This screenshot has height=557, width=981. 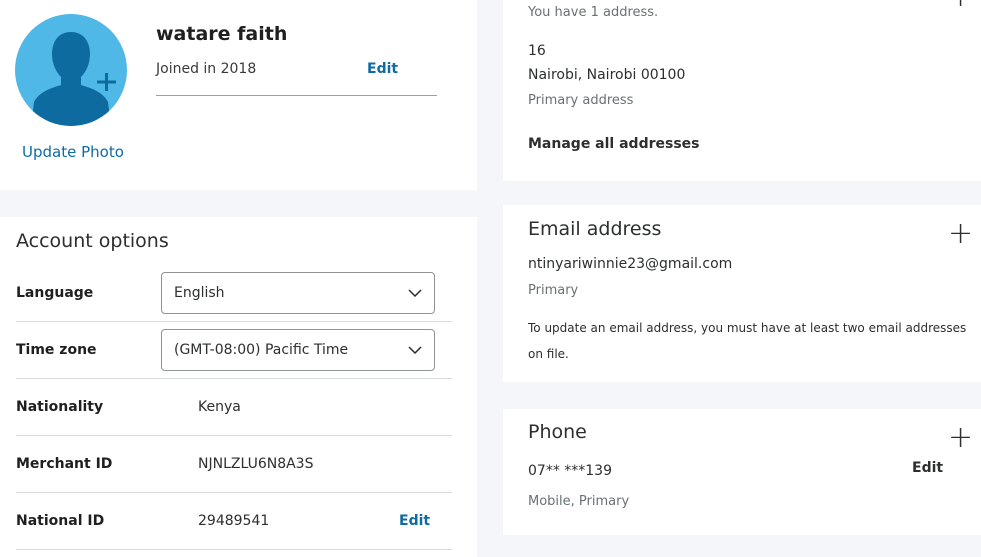 What do you see at coordinates (927, 468) in the screenshot?
I see `edit-phone-link: Edit` at bounding box center [927, 468].